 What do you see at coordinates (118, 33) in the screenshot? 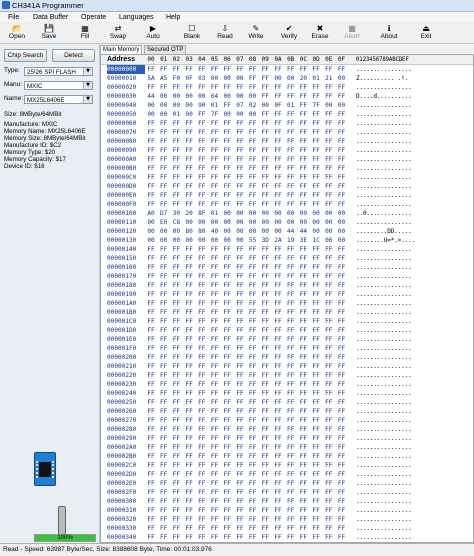
I see `swap-button: ⇄ Swap` at bounding box center [118, 33].